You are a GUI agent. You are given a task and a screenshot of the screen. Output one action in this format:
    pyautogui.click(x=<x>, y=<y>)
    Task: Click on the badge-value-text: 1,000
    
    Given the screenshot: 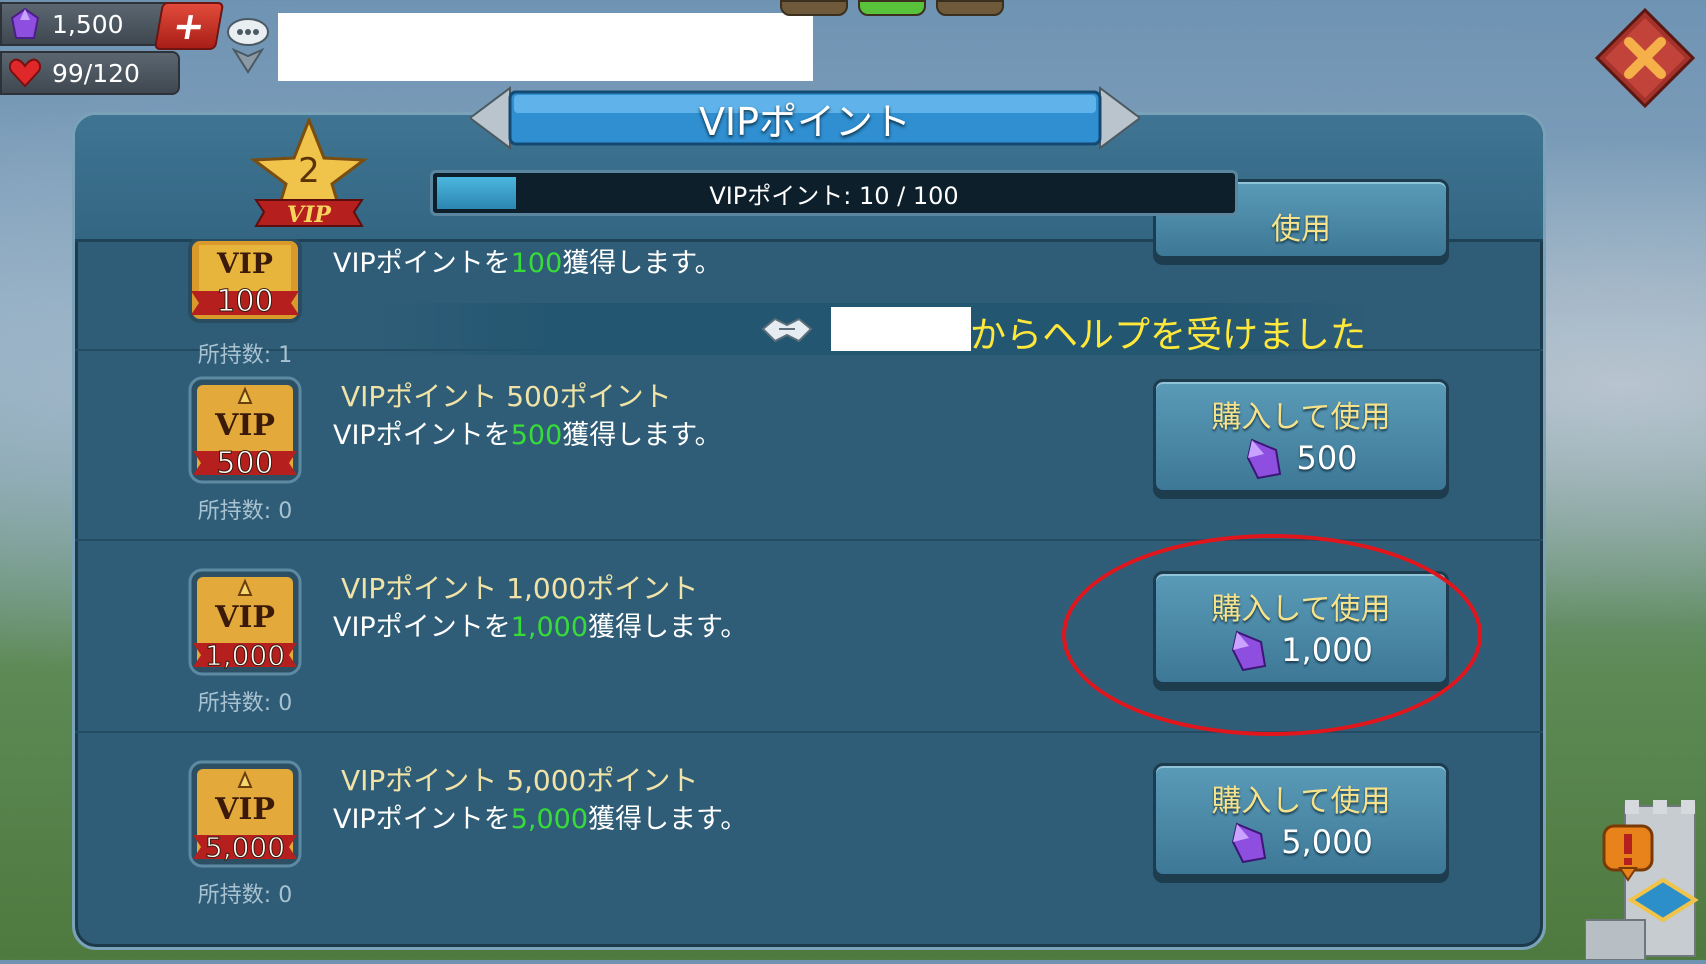 What is the action you would take?
    pyautogui.click(x=245, y=655)
    